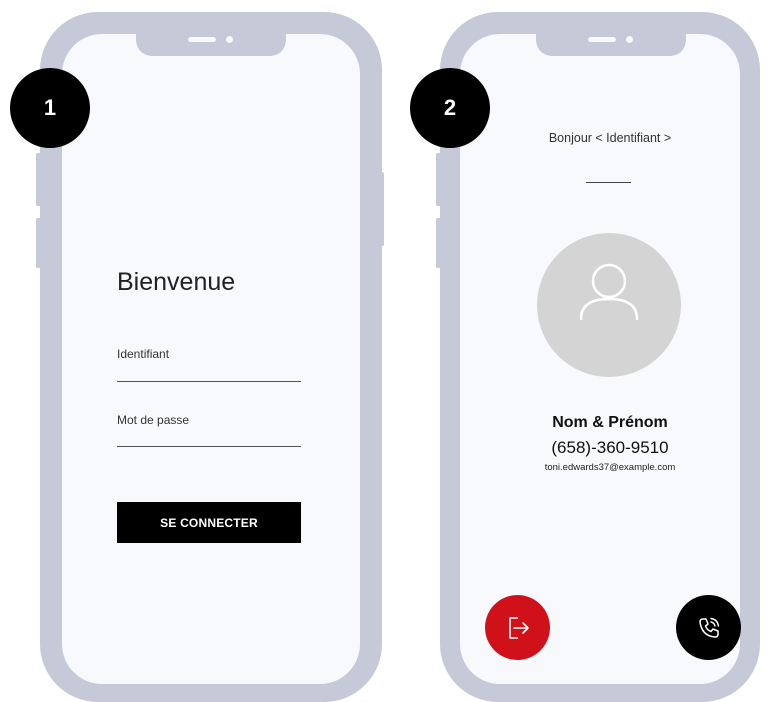 The image size is (770, 702). Describe the element at coordinates (209, 522) in the screenshot. I see `login-button: SE CONNECTER` at that location.